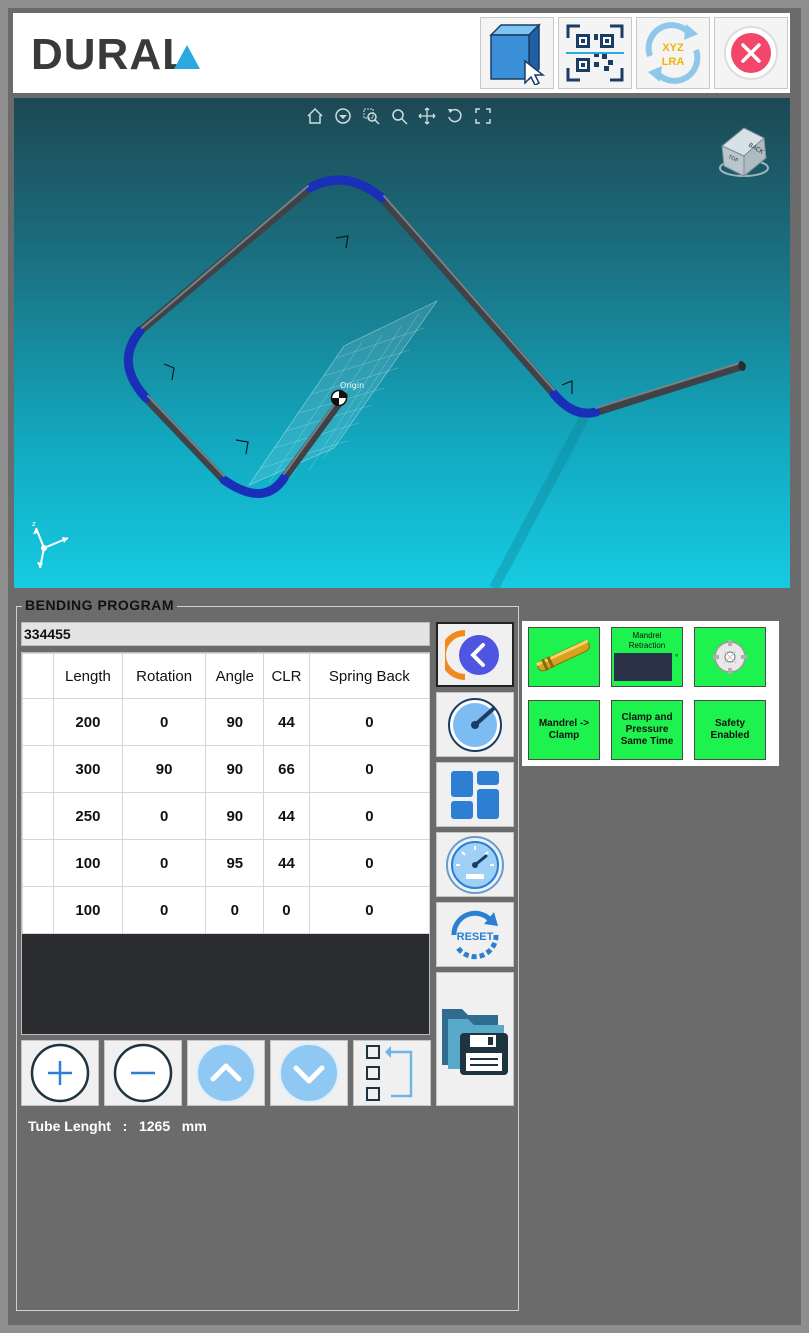  Describe the element at coordinates (564, 730) in the screenshot. I see `mandrel-clamp-tile: Mandrel -> Clamp` at that location.